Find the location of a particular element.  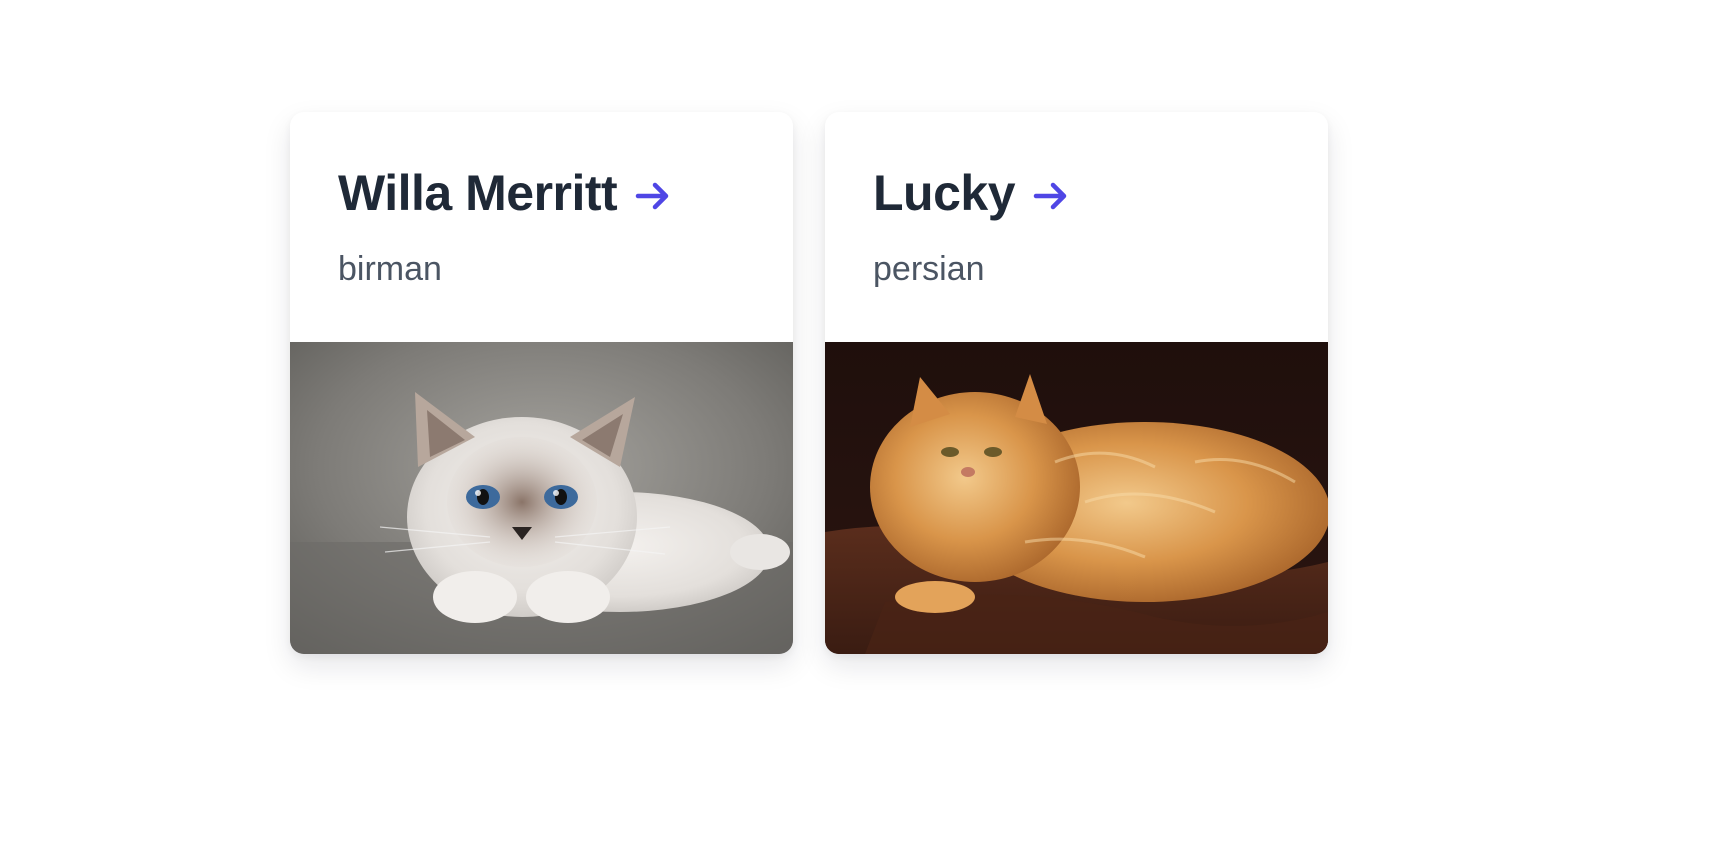

card-title-row: Willa Merritt is located at coordinates (541, 193).